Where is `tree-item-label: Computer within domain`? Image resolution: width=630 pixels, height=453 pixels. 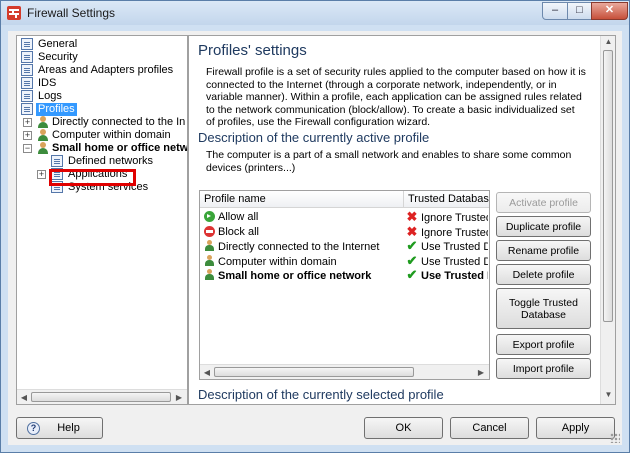 tree-item-label: Computer within domain is located at coordinates (111, 135).